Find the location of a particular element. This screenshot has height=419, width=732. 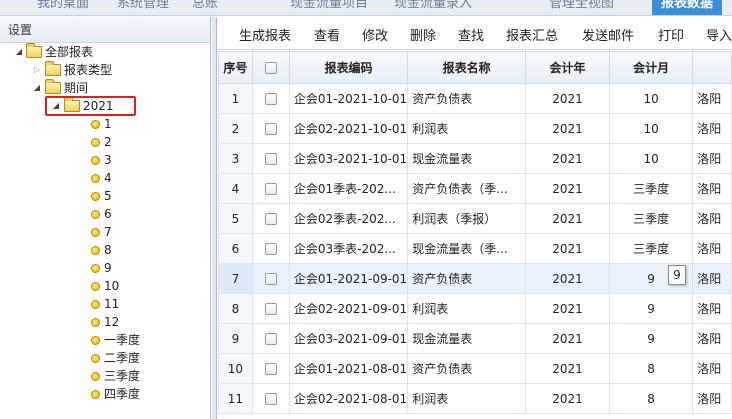

cell-report-code: 企会02-2021-08-01 is located at coordinates (348, 398).